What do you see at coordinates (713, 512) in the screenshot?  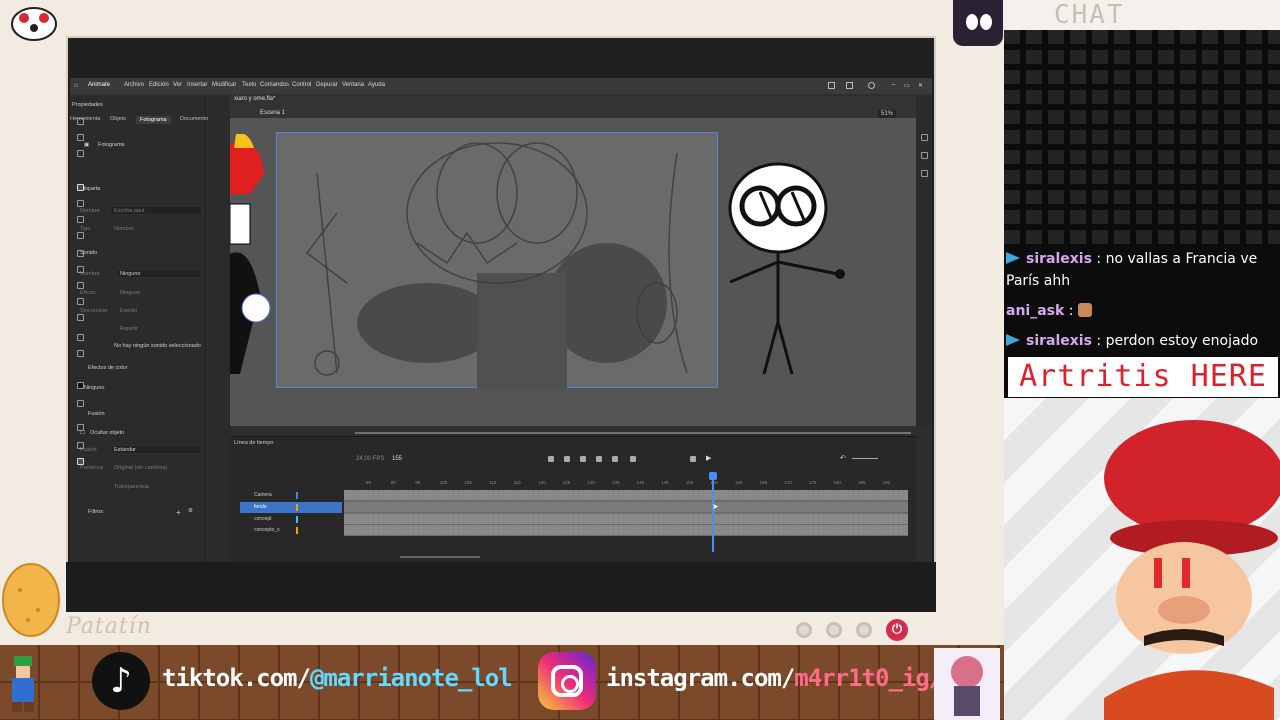 I see `timeline-playhead` at bounding box center [713, 512].